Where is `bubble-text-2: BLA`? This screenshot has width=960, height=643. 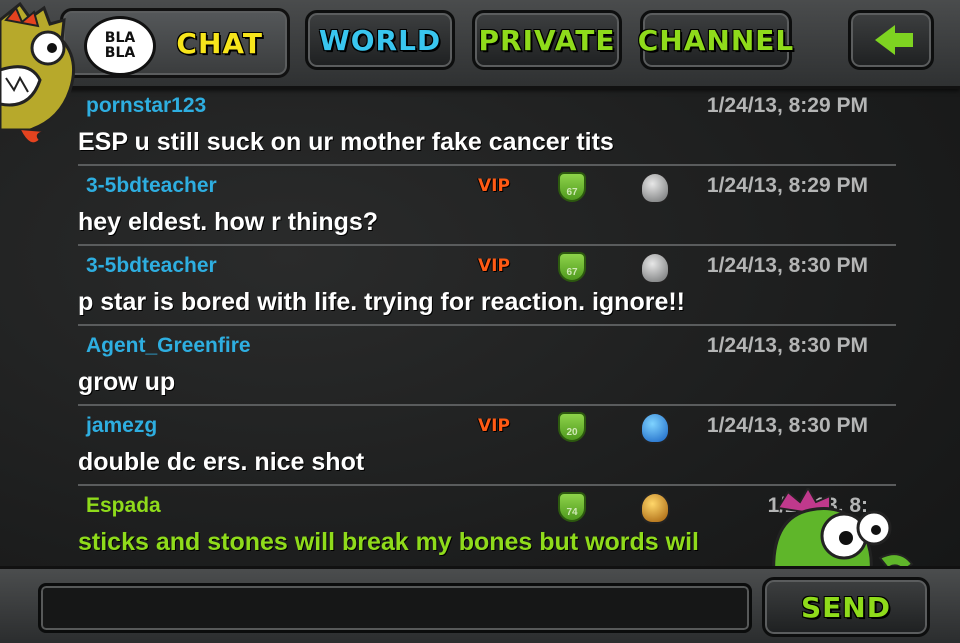 bubble-text-2: BLA is located at coordinates (120, 53).